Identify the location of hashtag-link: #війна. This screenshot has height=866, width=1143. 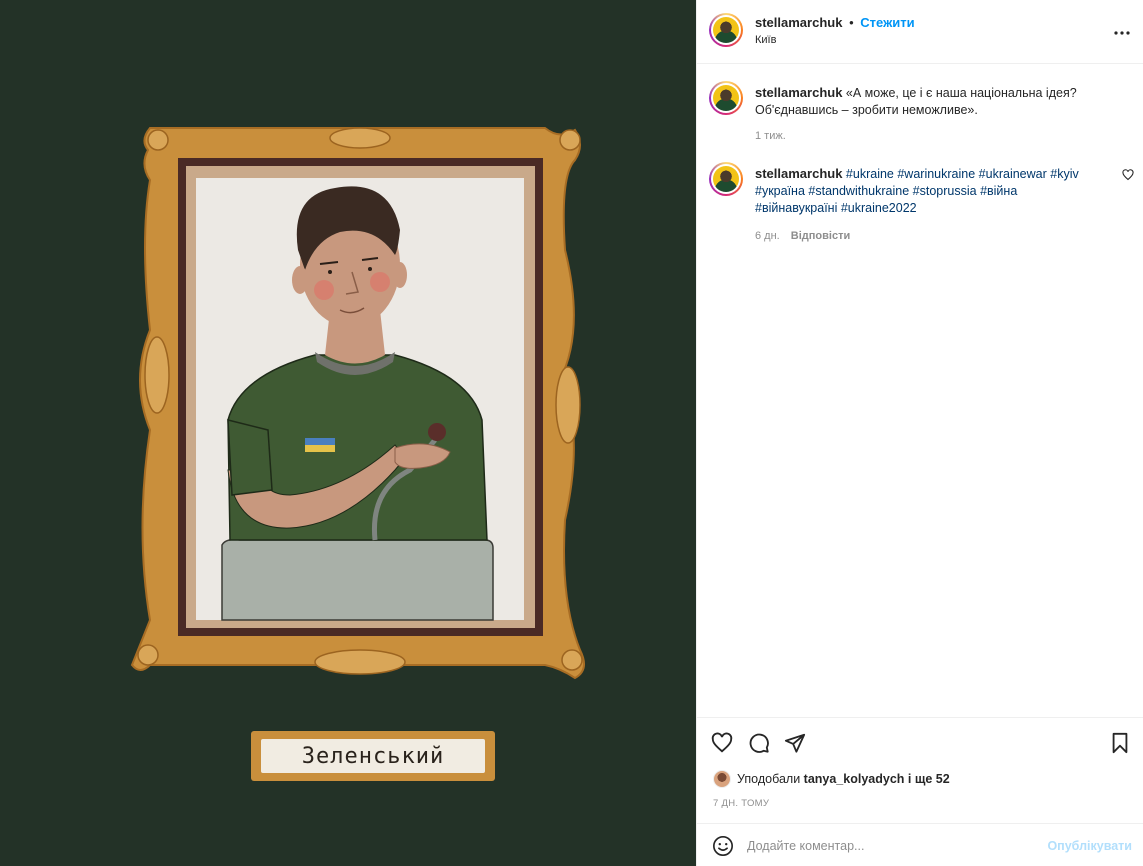
(998, 191).